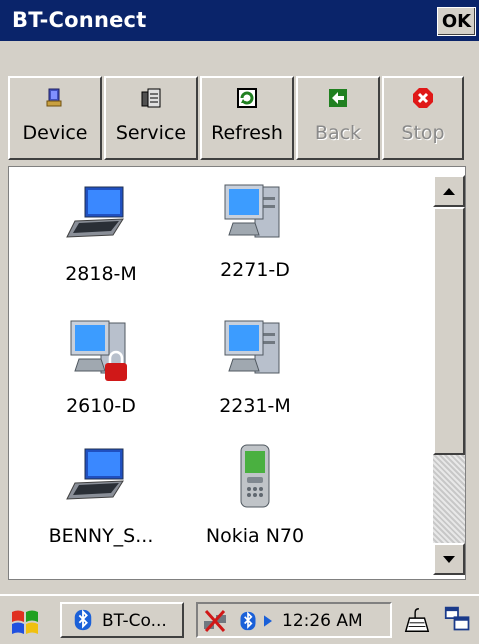  What do you see at coordinates (55, 118) in the screenshot?
I see `device-button: Device` at bounding box center [55, 118].